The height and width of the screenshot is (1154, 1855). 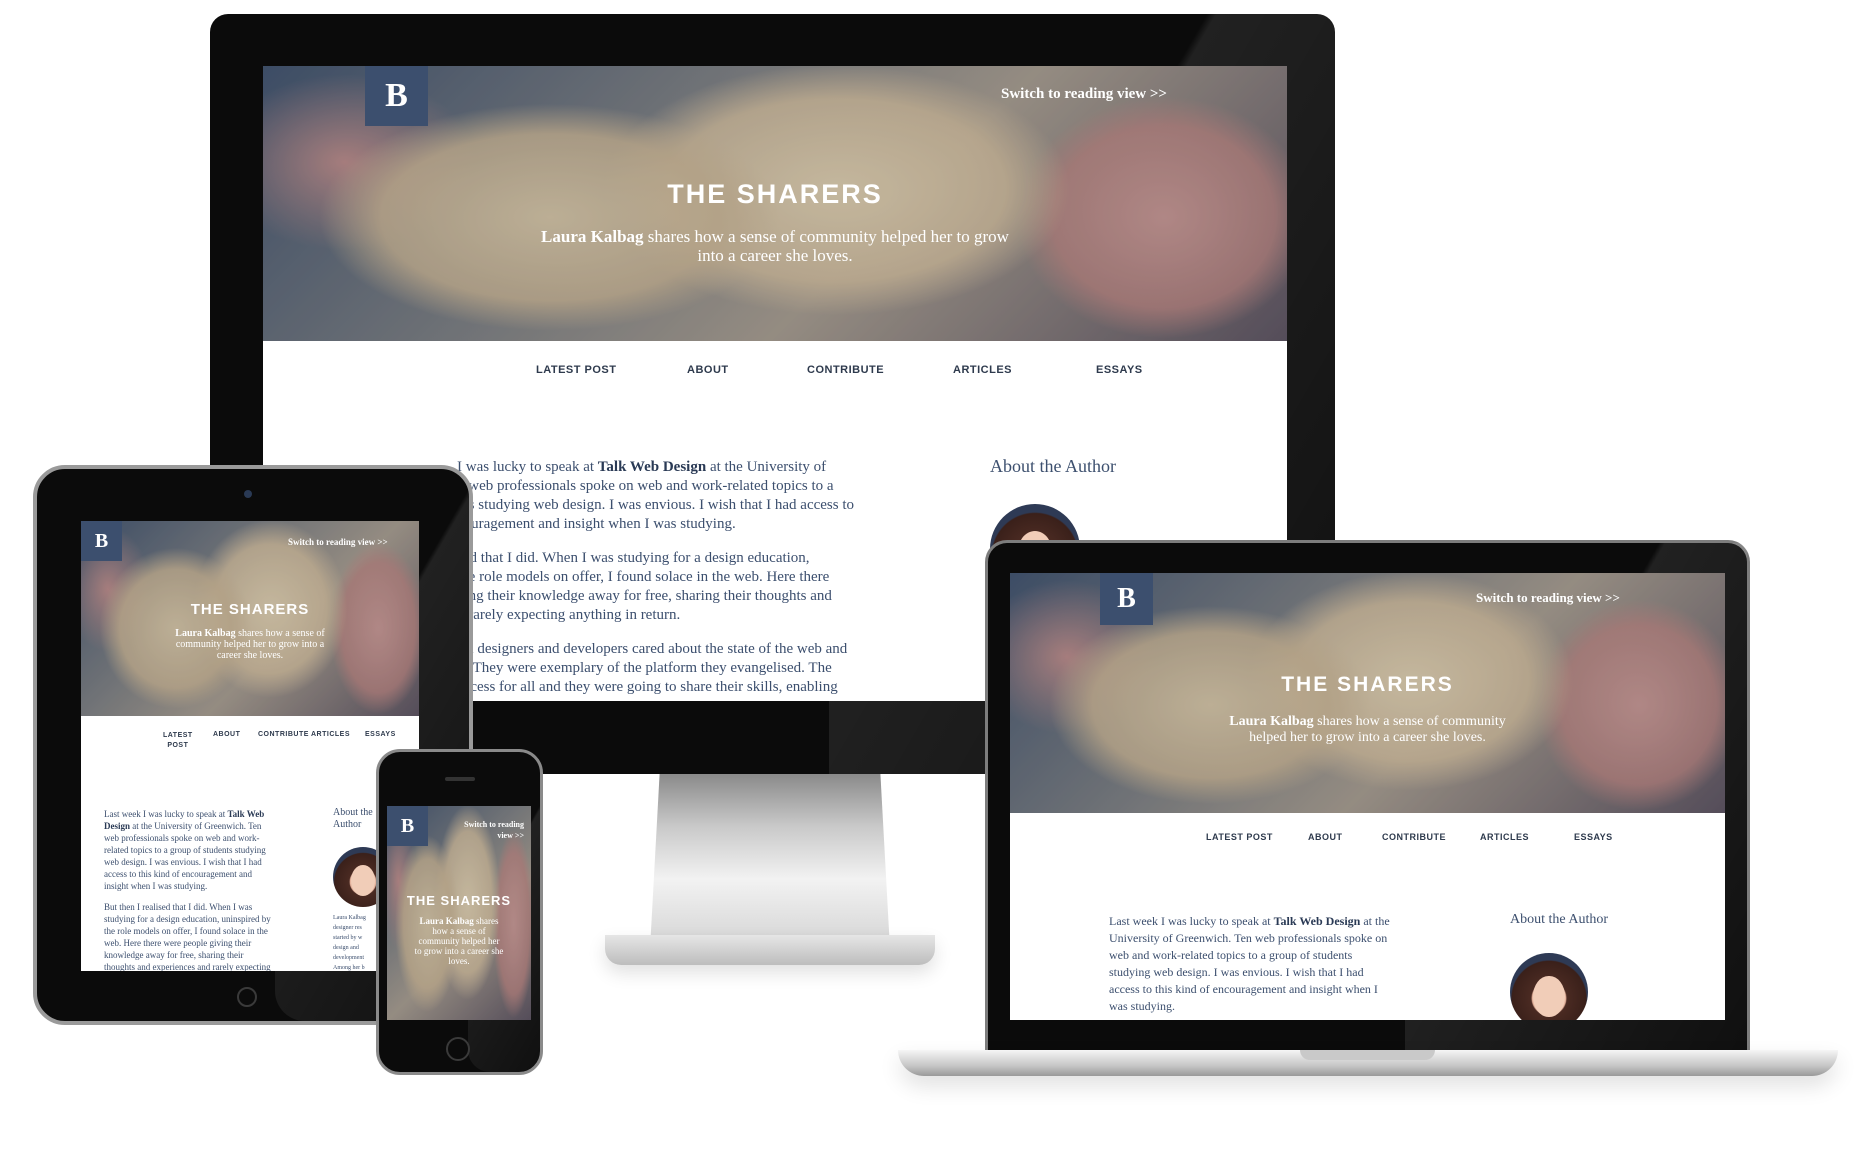 What do you see at coordinates (178, 741) in the screenshot?
I see `tablet-nav-latest: LATEST POST` at bounding box center [178, 741].